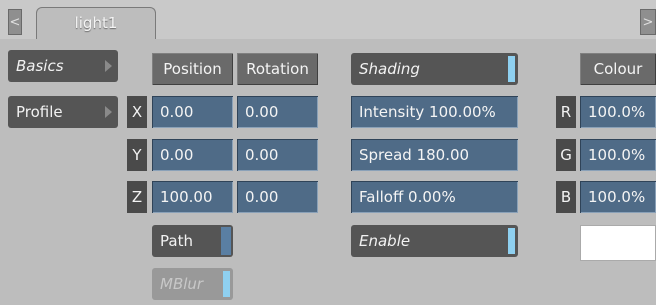  I want to click on mblur-button: MBlur, so click(192, 284).